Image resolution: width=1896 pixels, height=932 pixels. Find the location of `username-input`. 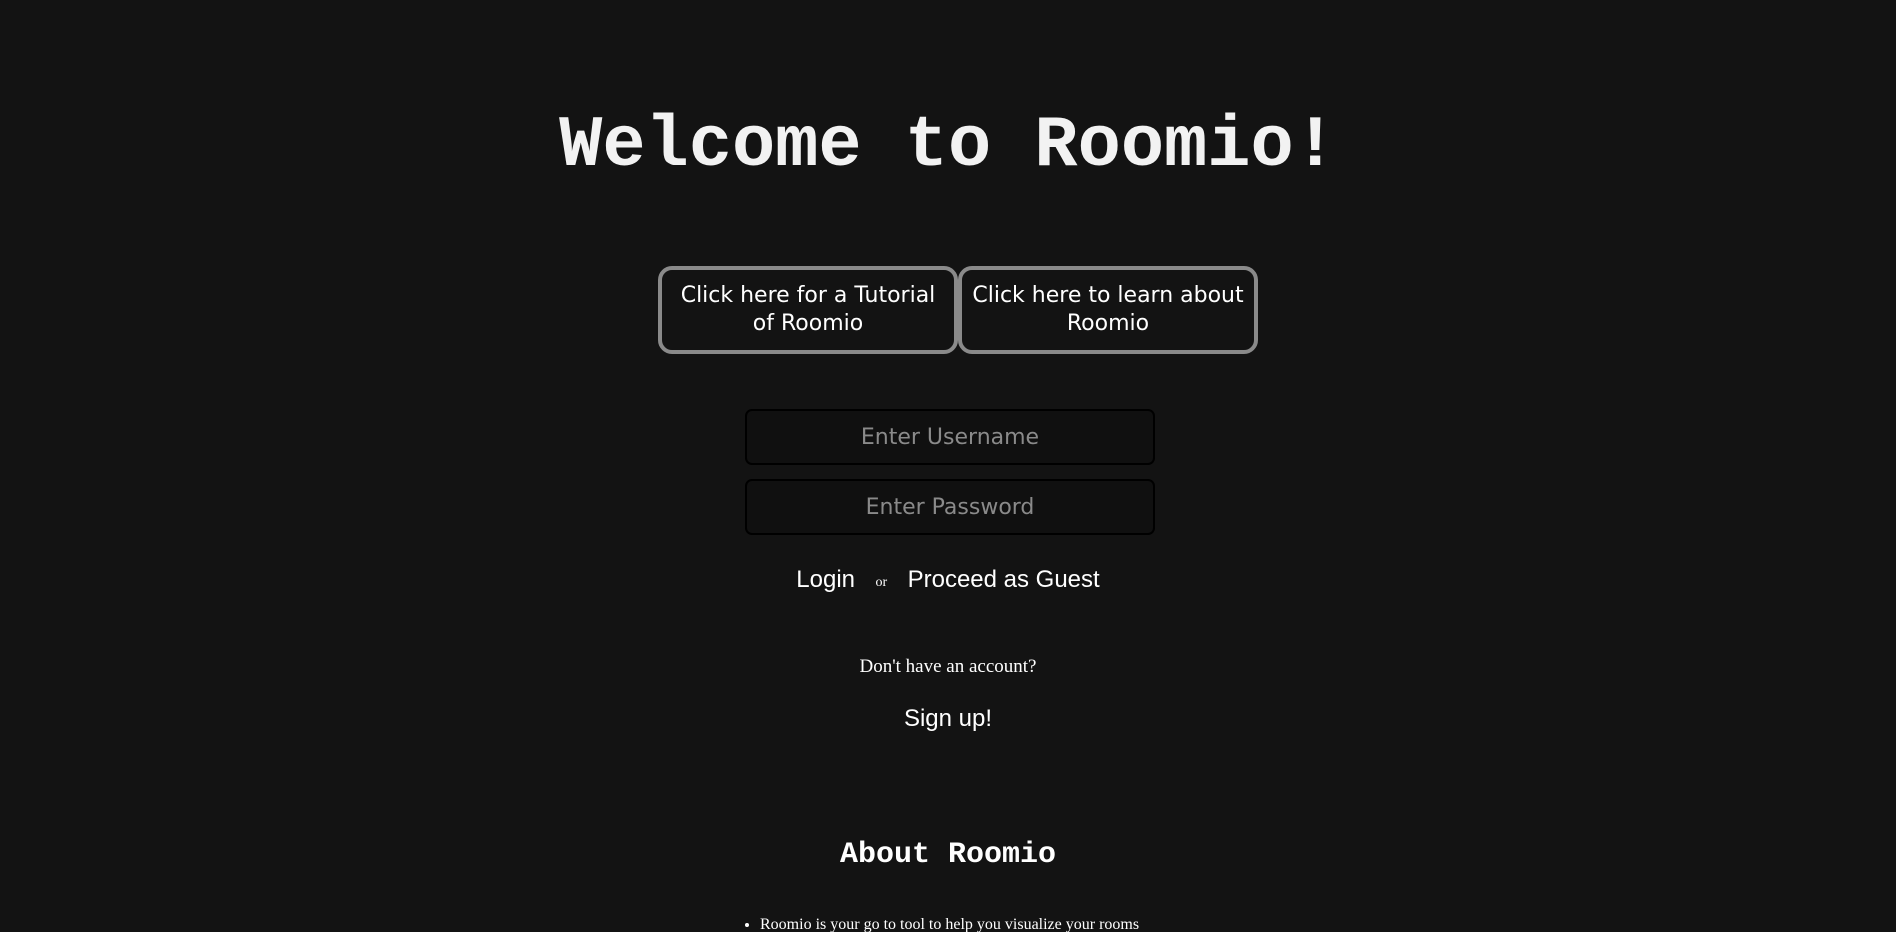

username-input is located at coordinates (950, 437).